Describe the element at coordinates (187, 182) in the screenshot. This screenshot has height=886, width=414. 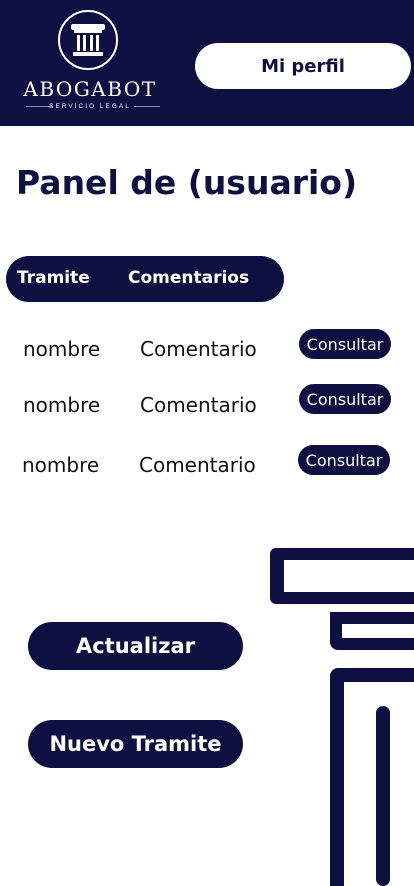
I see `page-title: Panel de (usuario)` at that location.